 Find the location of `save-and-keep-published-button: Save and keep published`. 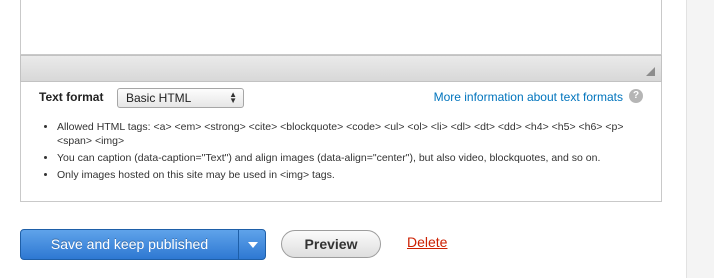

save-and-keep-published-button: Save and keep published is located at coordinates (130, 244).